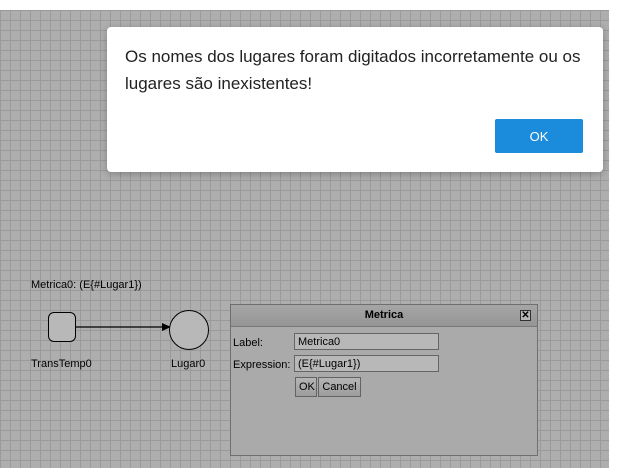  What do you see at coordinates (539, 136) in the screenshot?
I see `alert-ok-button: OK` at bounding box center [539, 136].